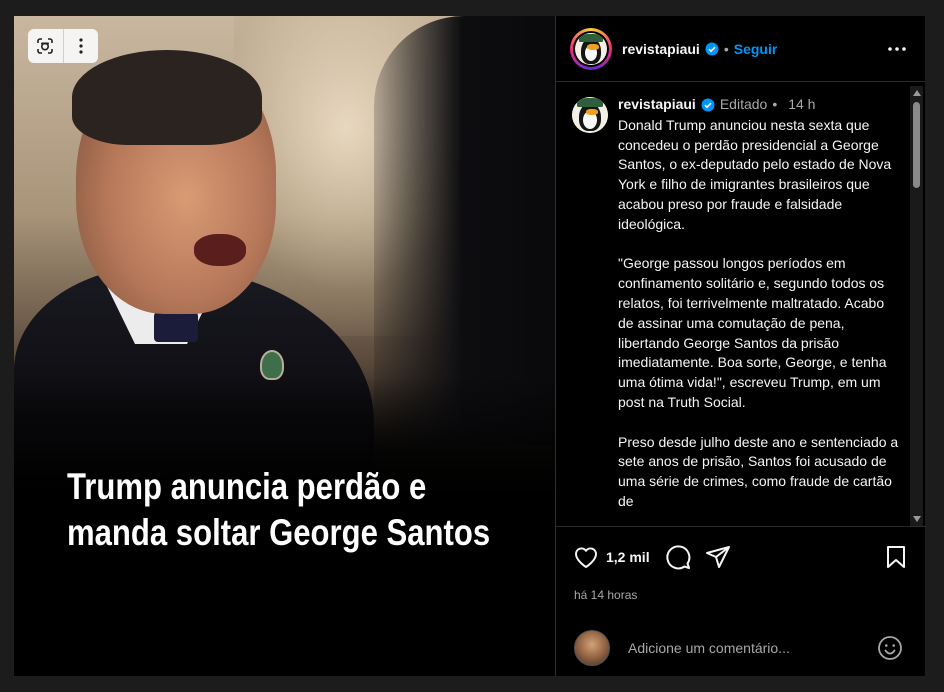 Image resolution: width=944 pixels, height=692 pixels. Describe the element at coordinates (917, 519) in the screenshot. I see `scroll-down-arrow-icon` at that location.